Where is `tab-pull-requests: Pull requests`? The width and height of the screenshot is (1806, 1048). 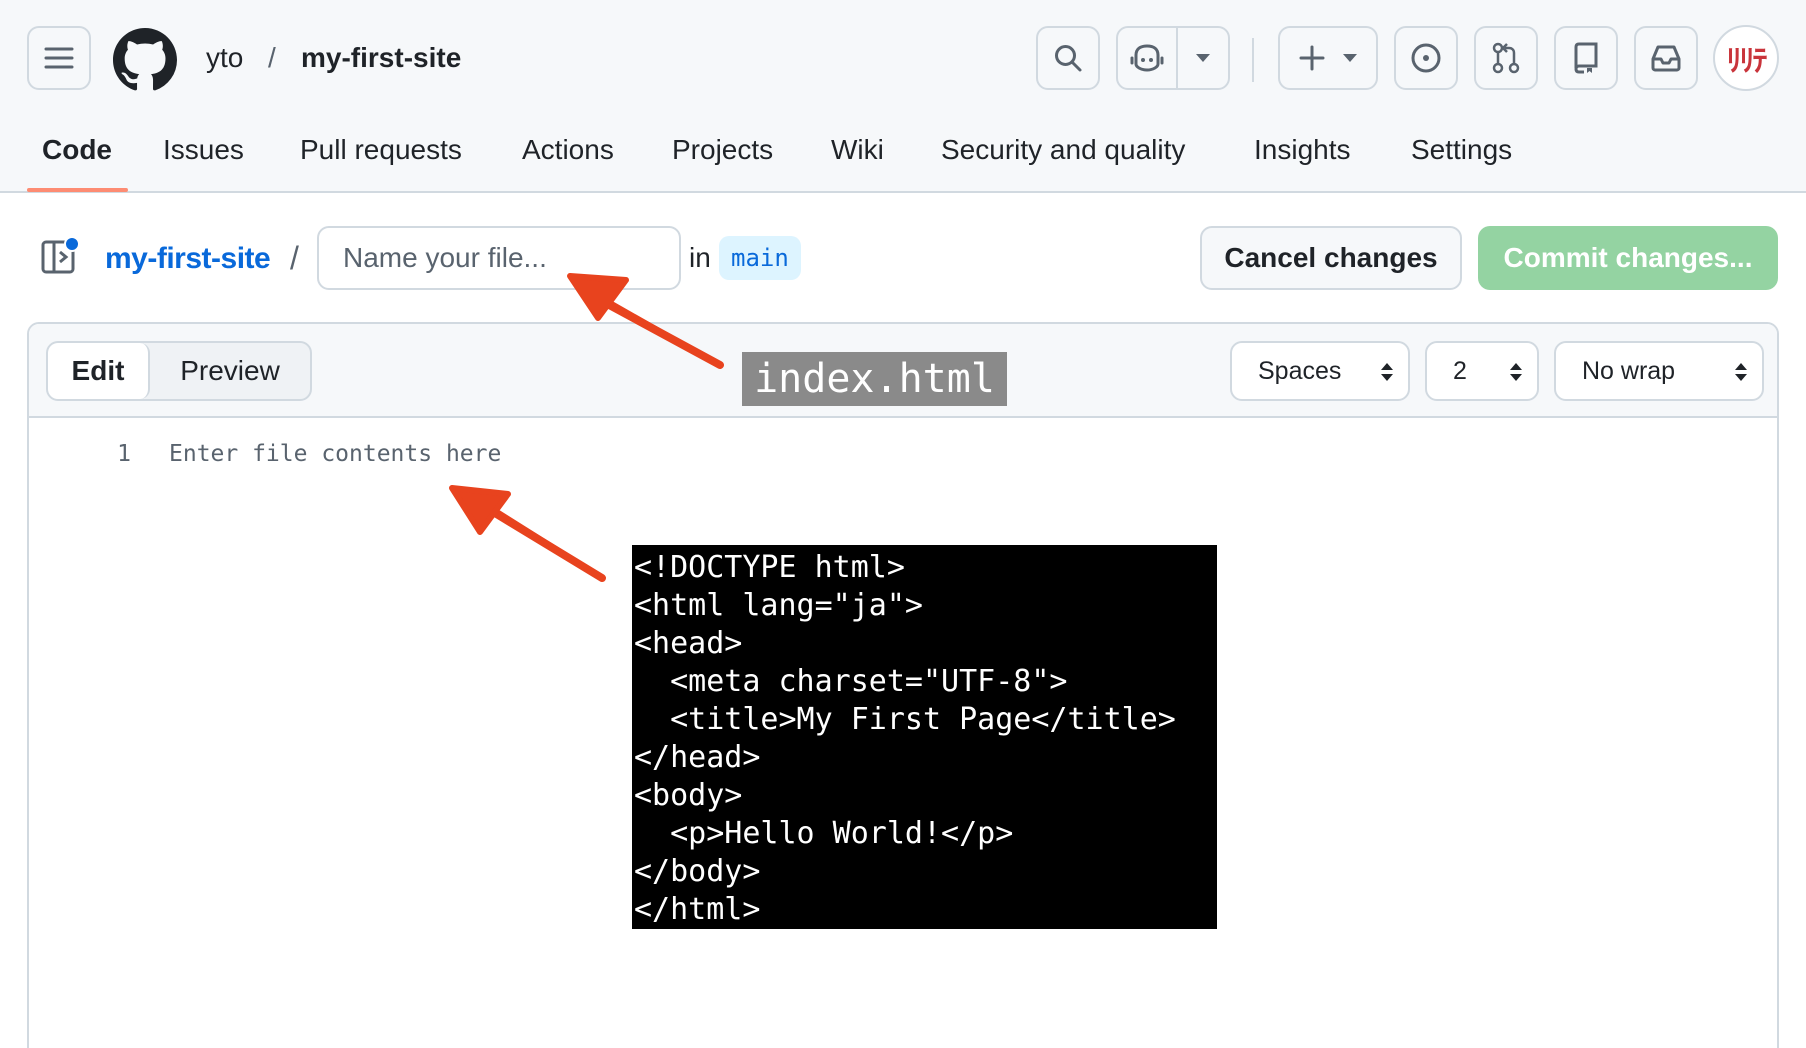 tab-pull-requests: Pull requests is located at coordinates (381, 150).